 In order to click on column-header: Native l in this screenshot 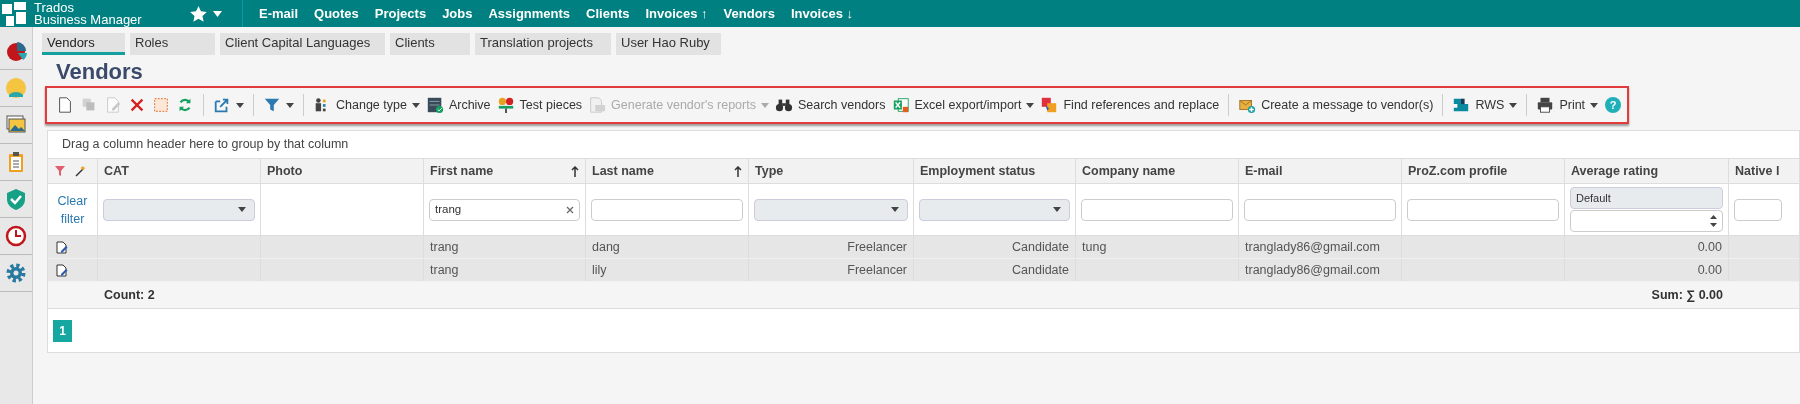, I will do `click(1764, 171)`.